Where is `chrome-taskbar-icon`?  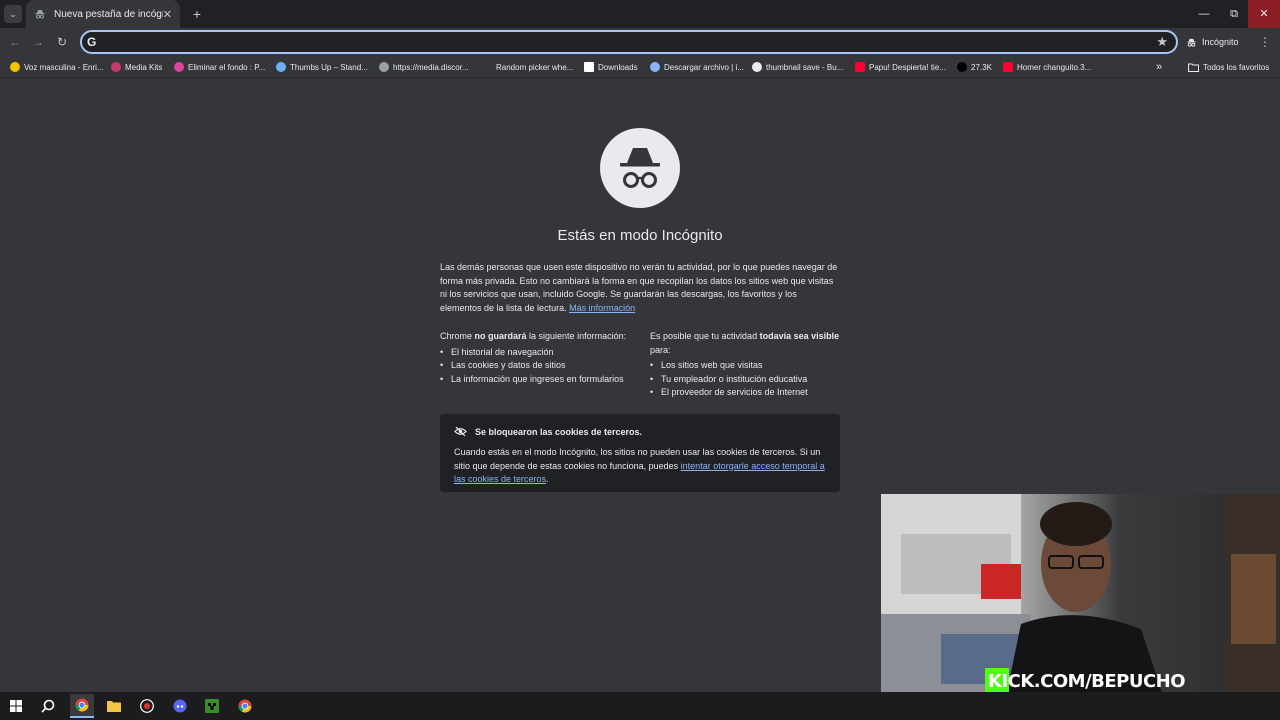
chrome-taskbar-icon is located at coordinates (82, 706).